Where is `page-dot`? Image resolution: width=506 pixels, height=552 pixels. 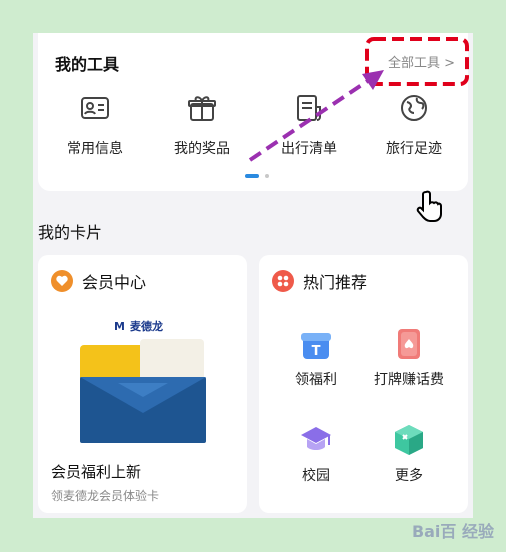 page-dot is located at coordinates (267, 176).